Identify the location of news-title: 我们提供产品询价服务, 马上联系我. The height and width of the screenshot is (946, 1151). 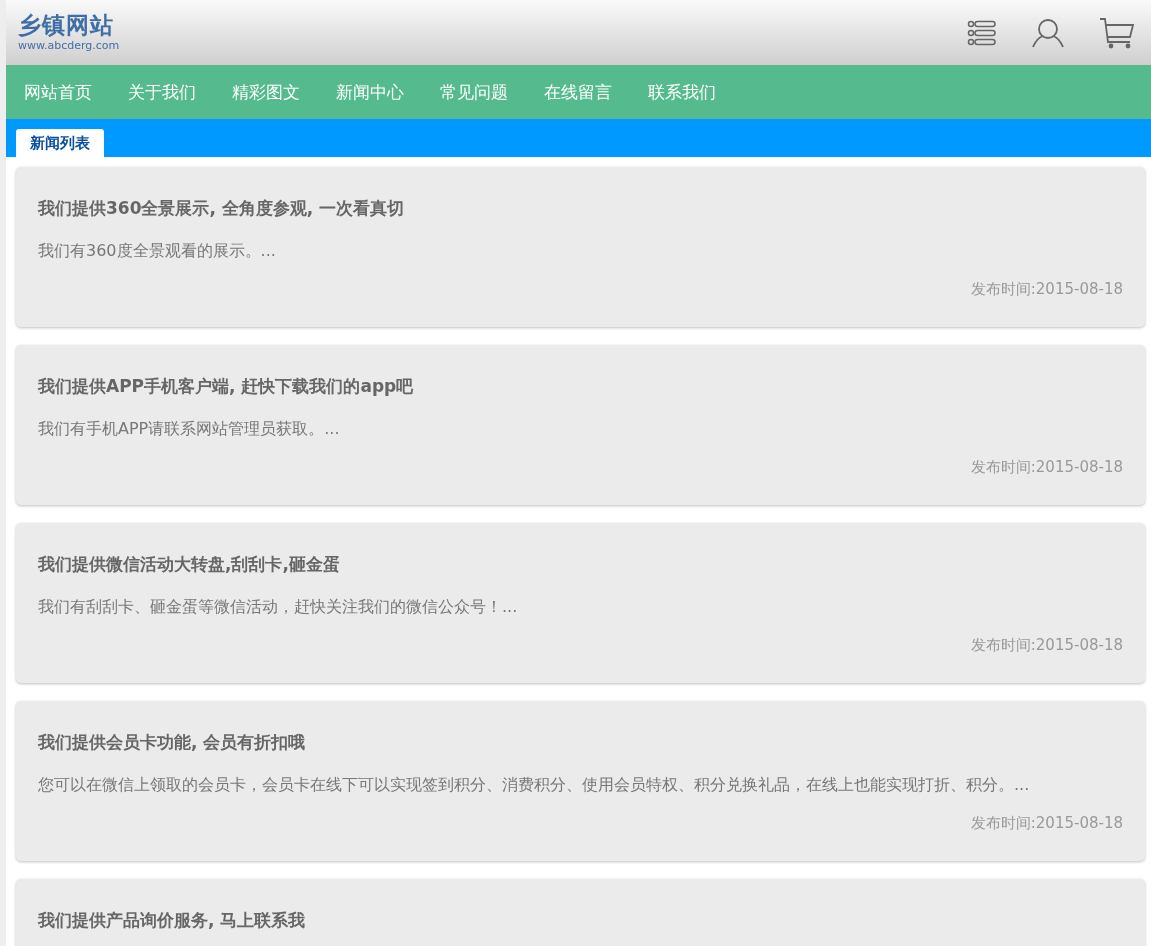
(580, 920).